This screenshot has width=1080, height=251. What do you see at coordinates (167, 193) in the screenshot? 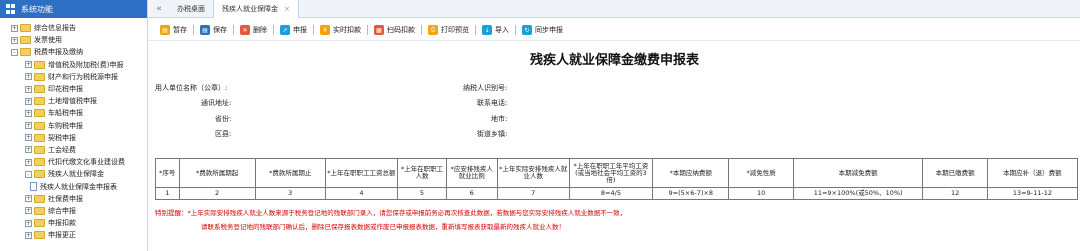
I see `table-cell: 1` at bounding box center [167, 193].